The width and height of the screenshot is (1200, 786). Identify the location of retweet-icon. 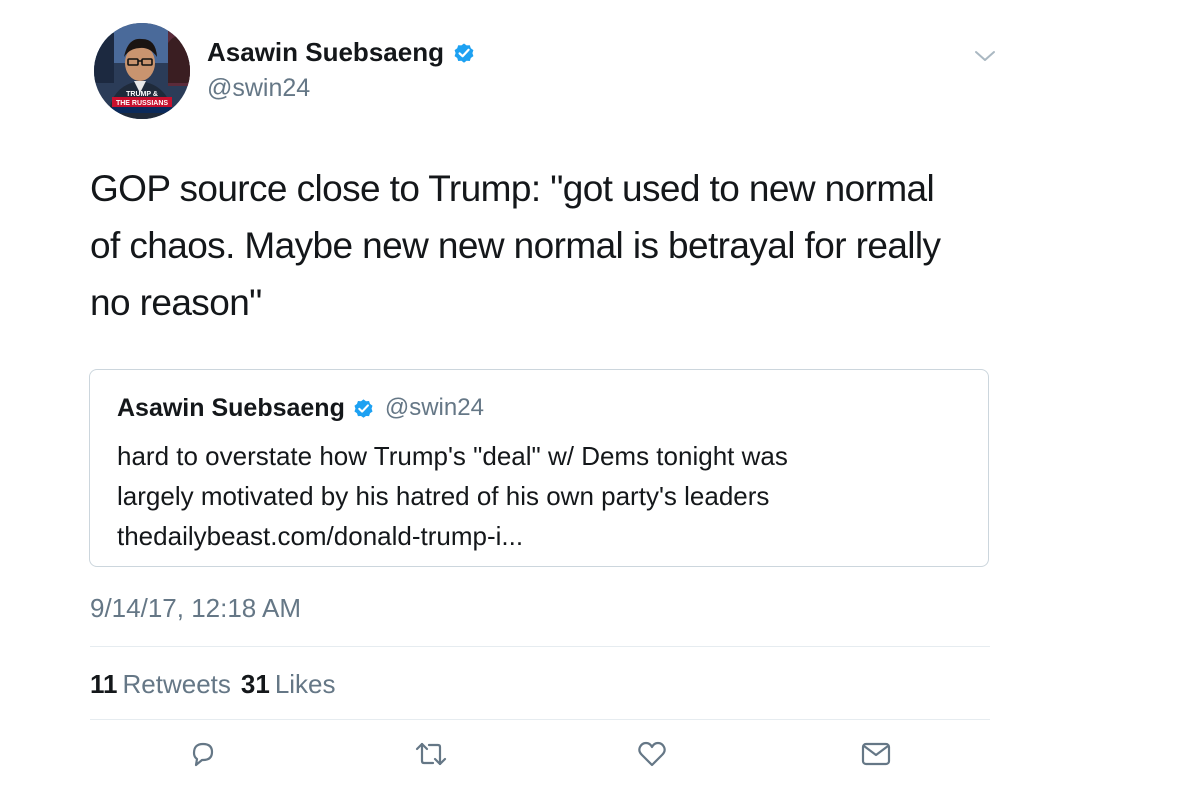
(431, 756).